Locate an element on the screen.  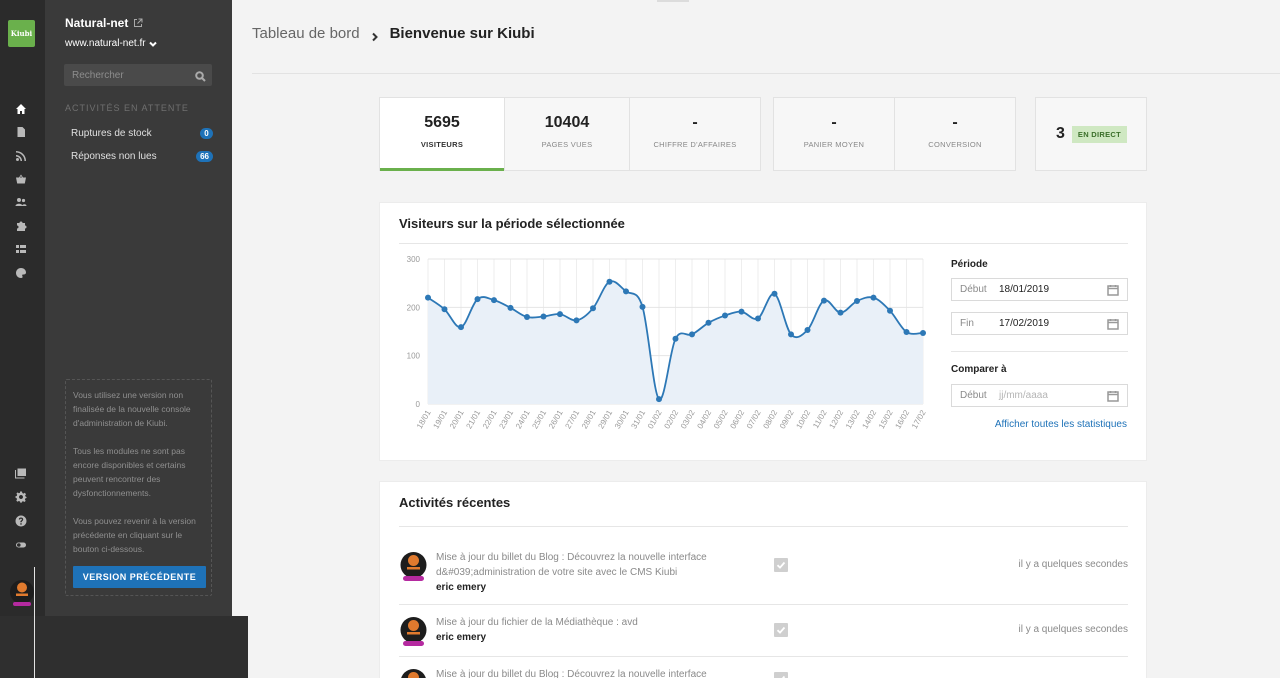
list-icon is located at coordinates (21, 249).